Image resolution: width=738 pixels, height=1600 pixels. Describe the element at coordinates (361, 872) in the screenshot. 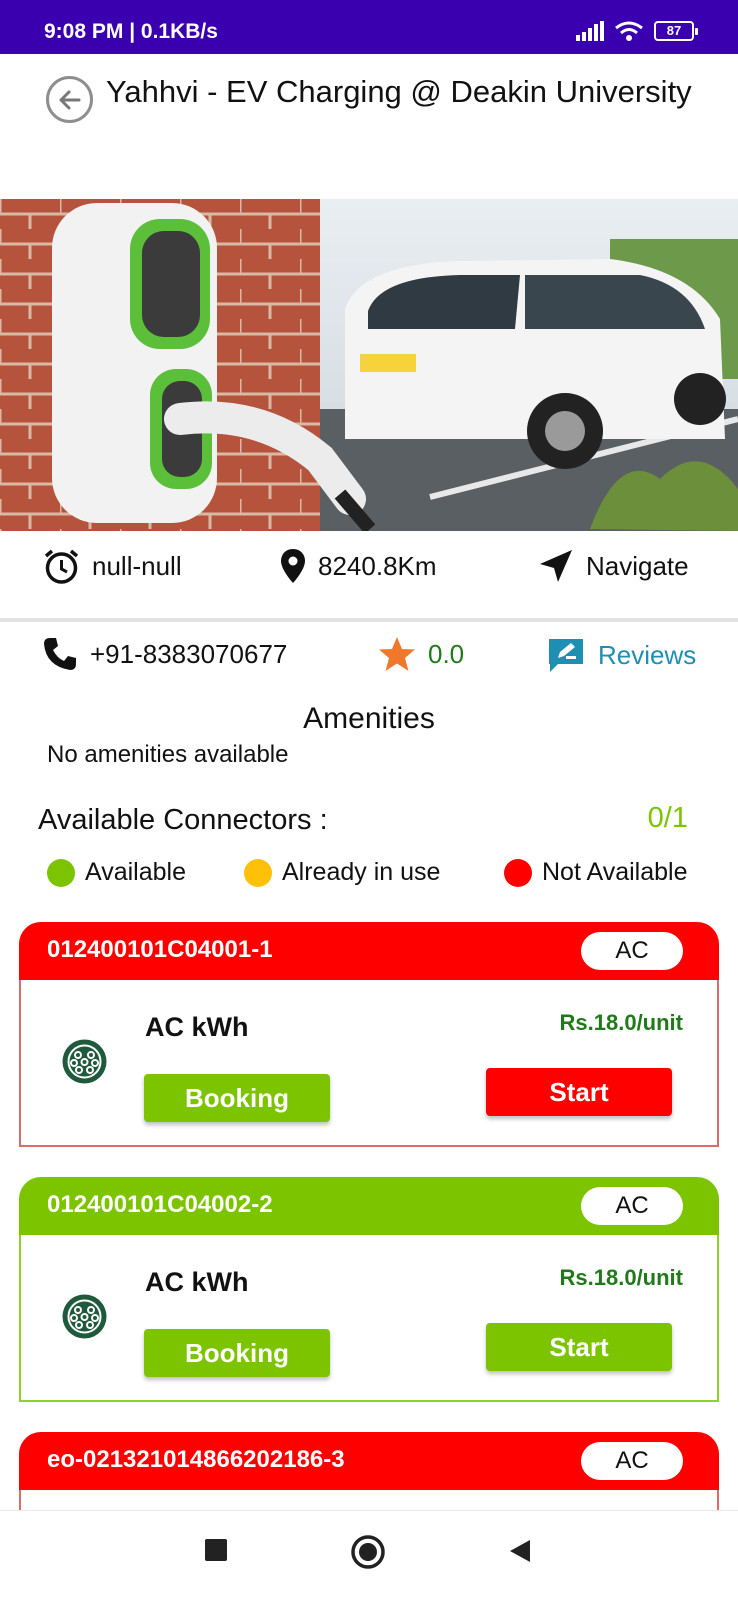

I see `legend-in-use-label: Already in use` at that location.